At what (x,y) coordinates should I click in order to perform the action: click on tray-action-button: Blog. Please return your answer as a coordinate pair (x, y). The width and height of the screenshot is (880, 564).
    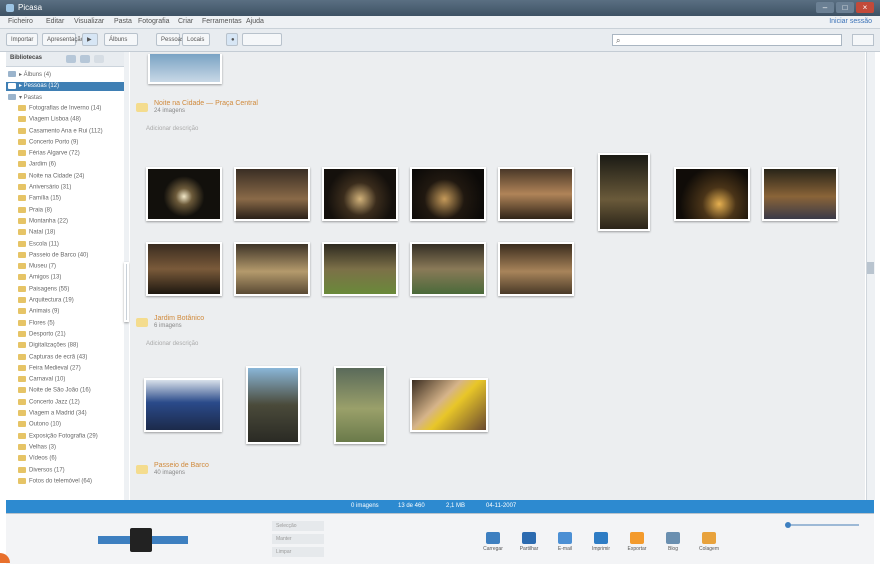
    Looking at the image, I should click on (673, 542).